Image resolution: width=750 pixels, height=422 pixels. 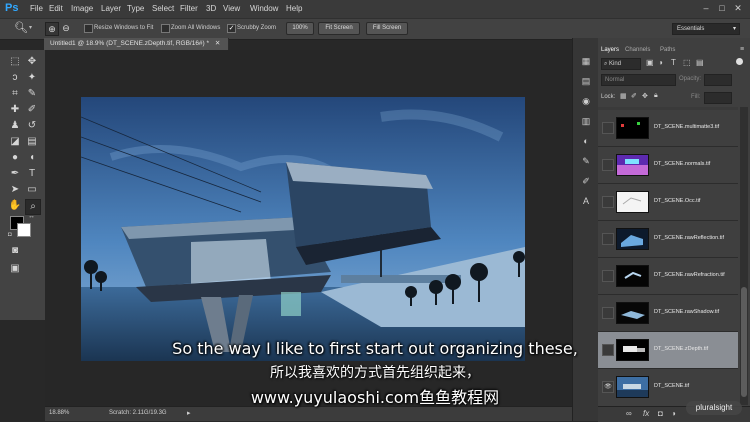 What do you see at coordinates (629, 413) in the screenshot?
I see `link-layers-icon: ∞` at bounding box center [629, 413].